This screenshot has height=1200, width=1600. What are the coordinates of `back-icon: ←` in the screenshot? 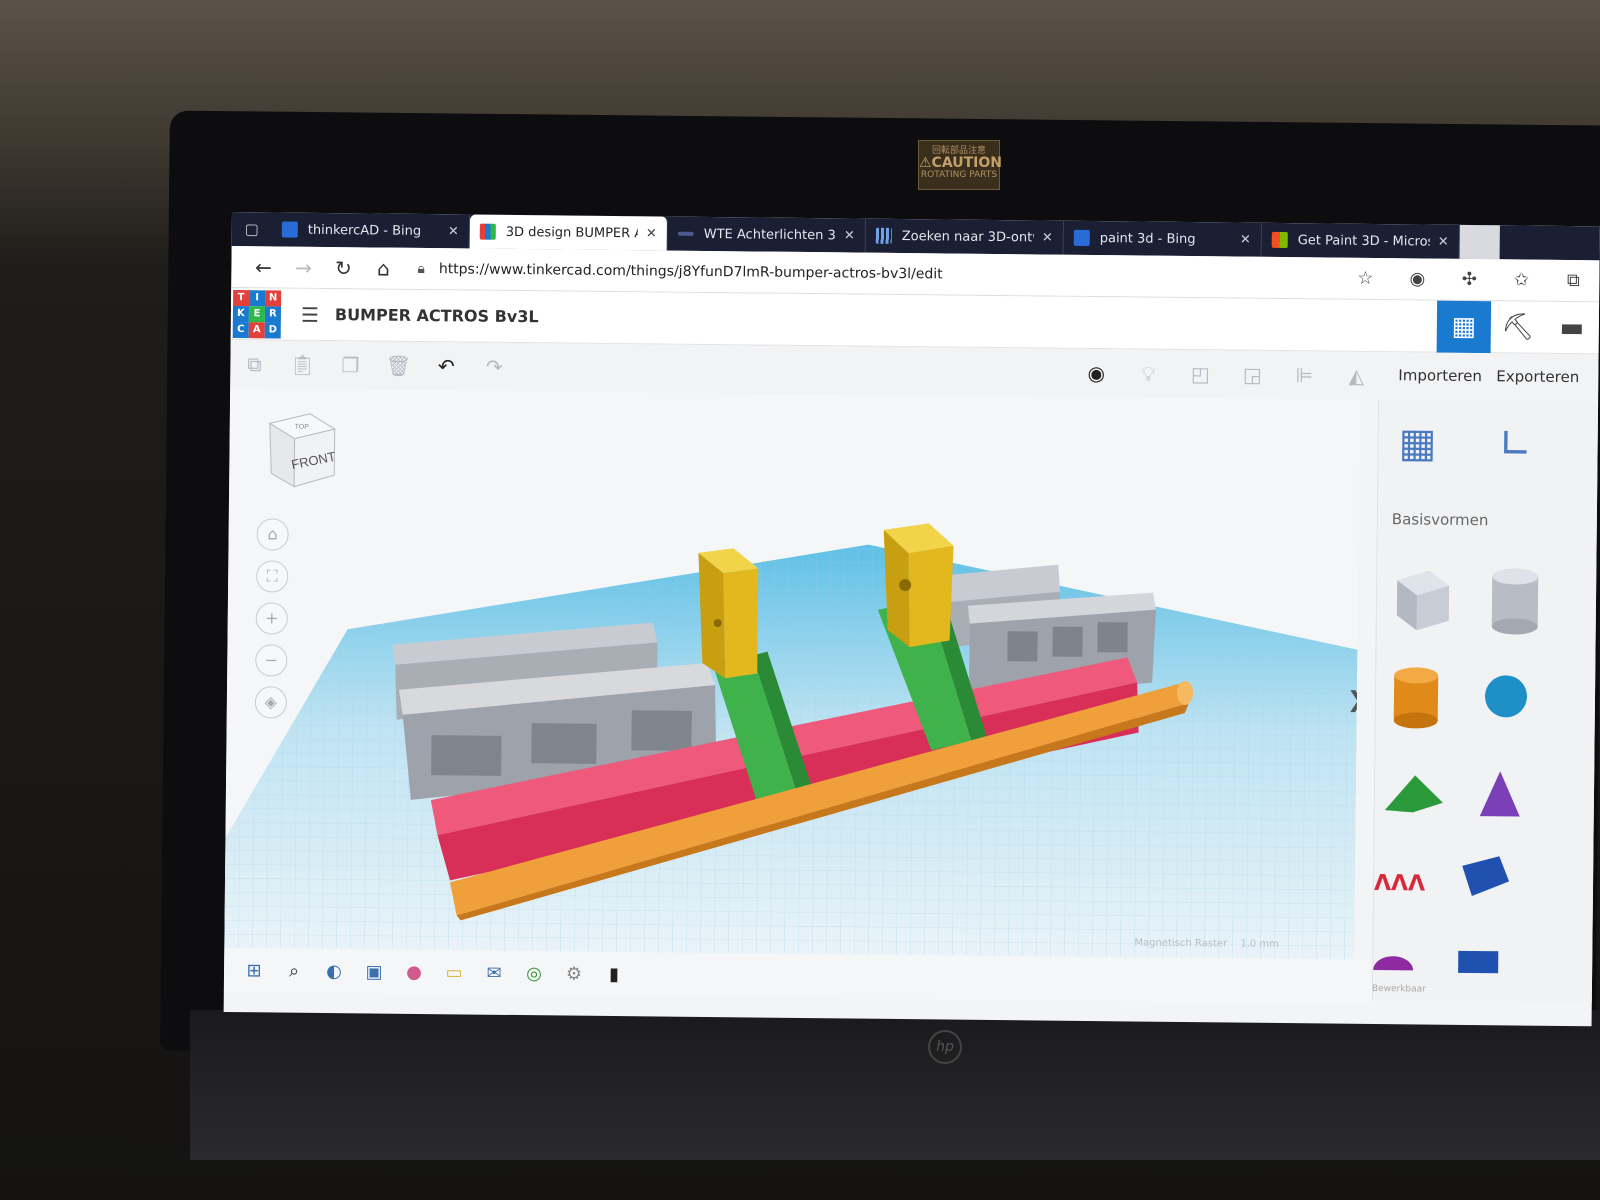 It's located at (263, 267).